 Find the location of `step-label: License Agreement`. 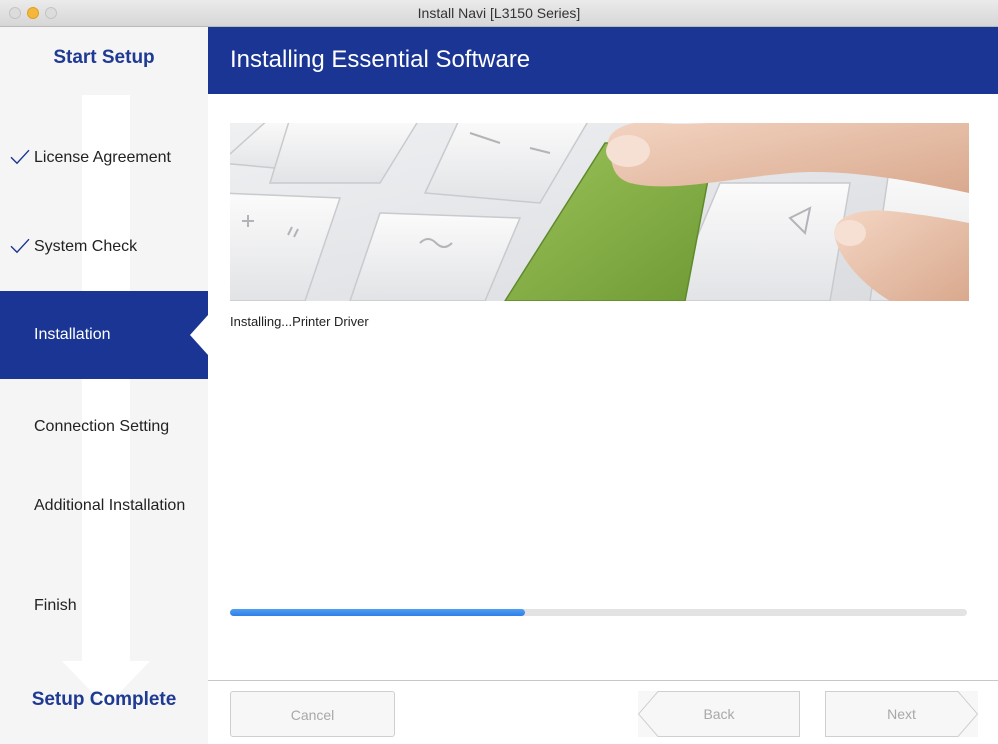

step-label: License Agreement is located at coordinates (102, 157).